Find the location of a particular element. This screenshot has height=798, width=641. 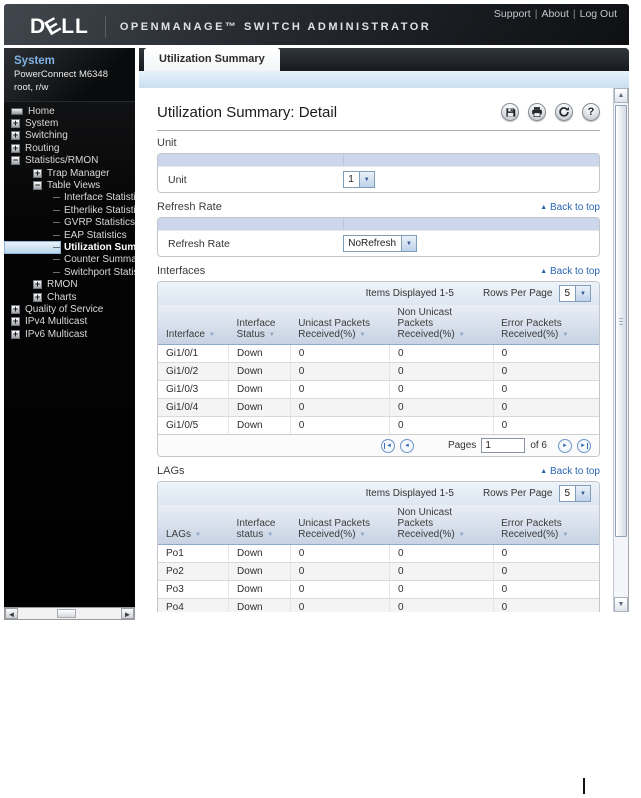

sidebar-item-ipv4-multicast: + IPv4 Multicast is located at coordinates (69, 322).